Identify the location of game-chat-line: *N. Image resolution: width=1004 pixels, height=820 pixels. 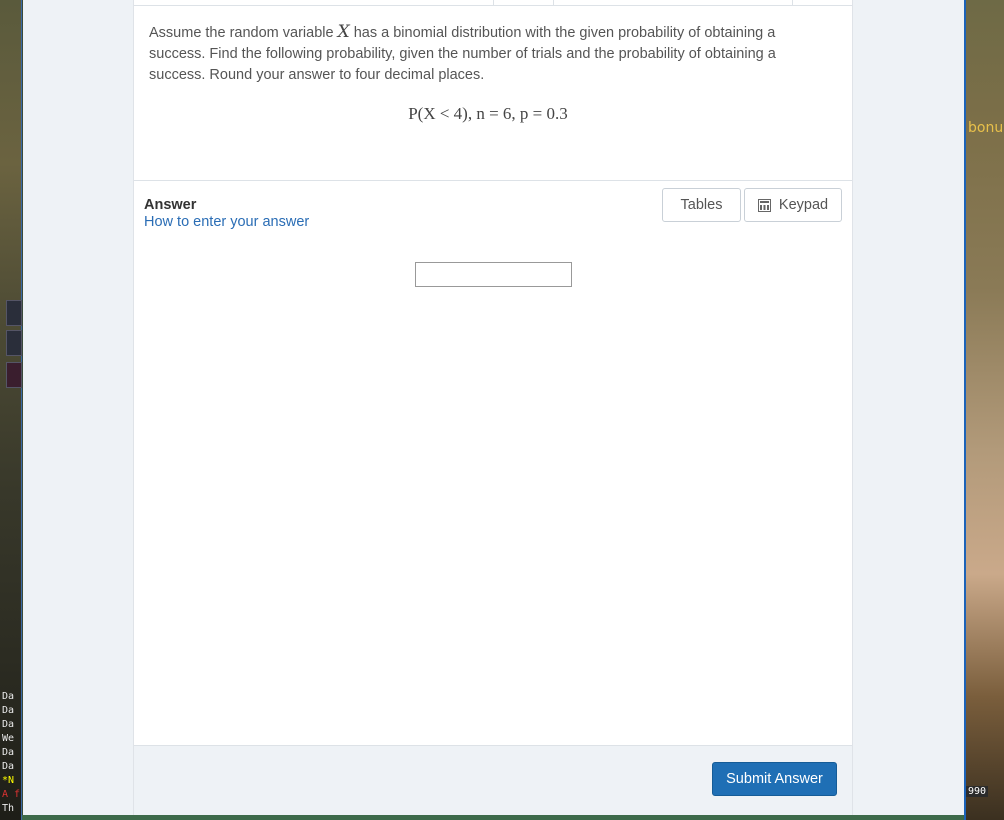
(8, 780).